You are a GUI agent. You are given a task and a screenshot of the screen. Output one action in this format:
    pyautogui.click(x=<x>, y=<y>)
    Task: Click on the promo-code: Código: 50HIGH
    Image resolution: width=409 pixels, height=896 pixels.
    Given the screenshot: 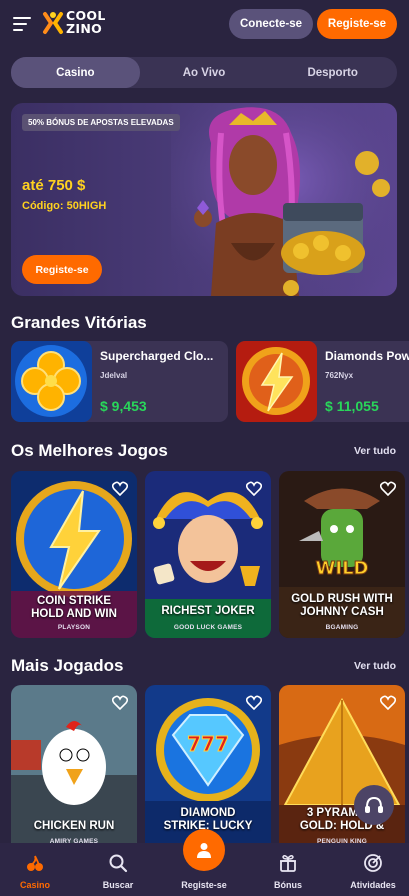 What is the action you would take?
    pyautogui.click(x=64, y=206)
    